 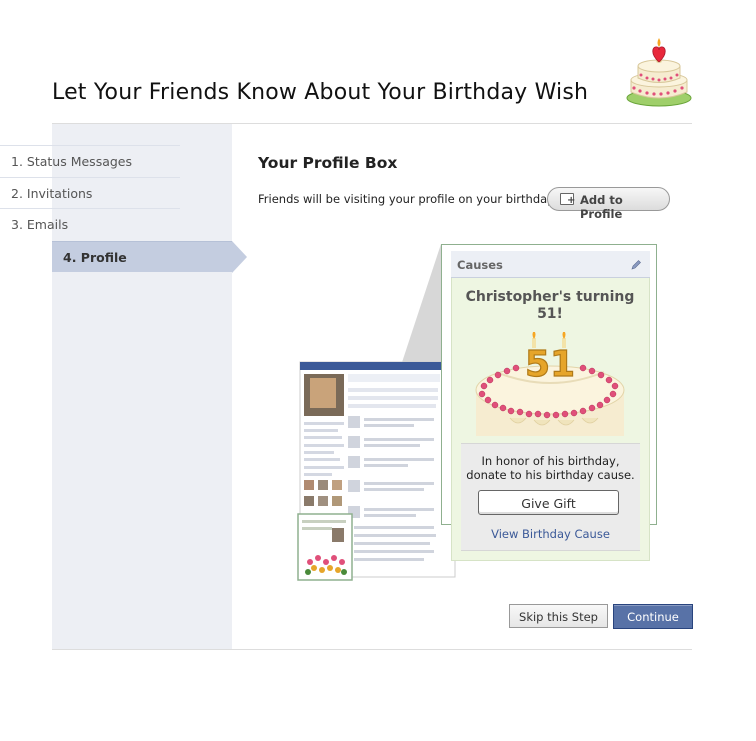 I want to click on pencil-icon, so click(x=636, y=265).